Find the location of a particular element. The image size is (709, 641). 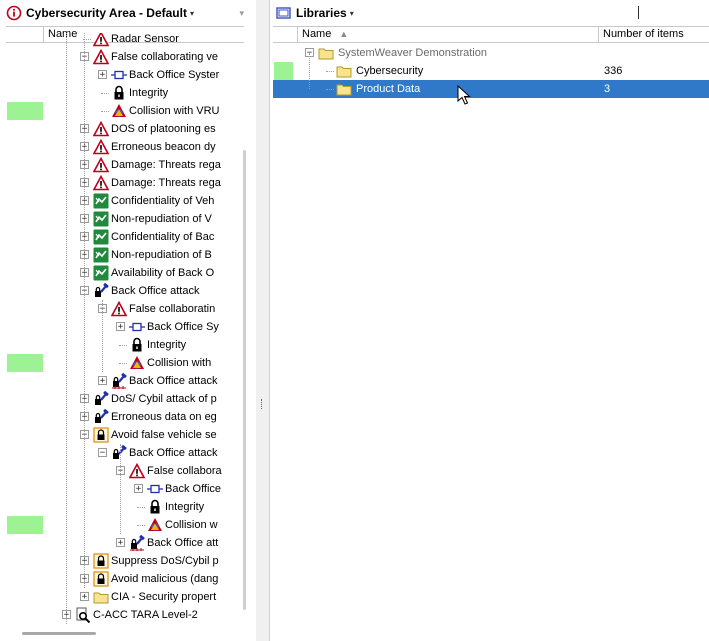

tree-node: − False collaboratin is located at coordinates (121, 309).